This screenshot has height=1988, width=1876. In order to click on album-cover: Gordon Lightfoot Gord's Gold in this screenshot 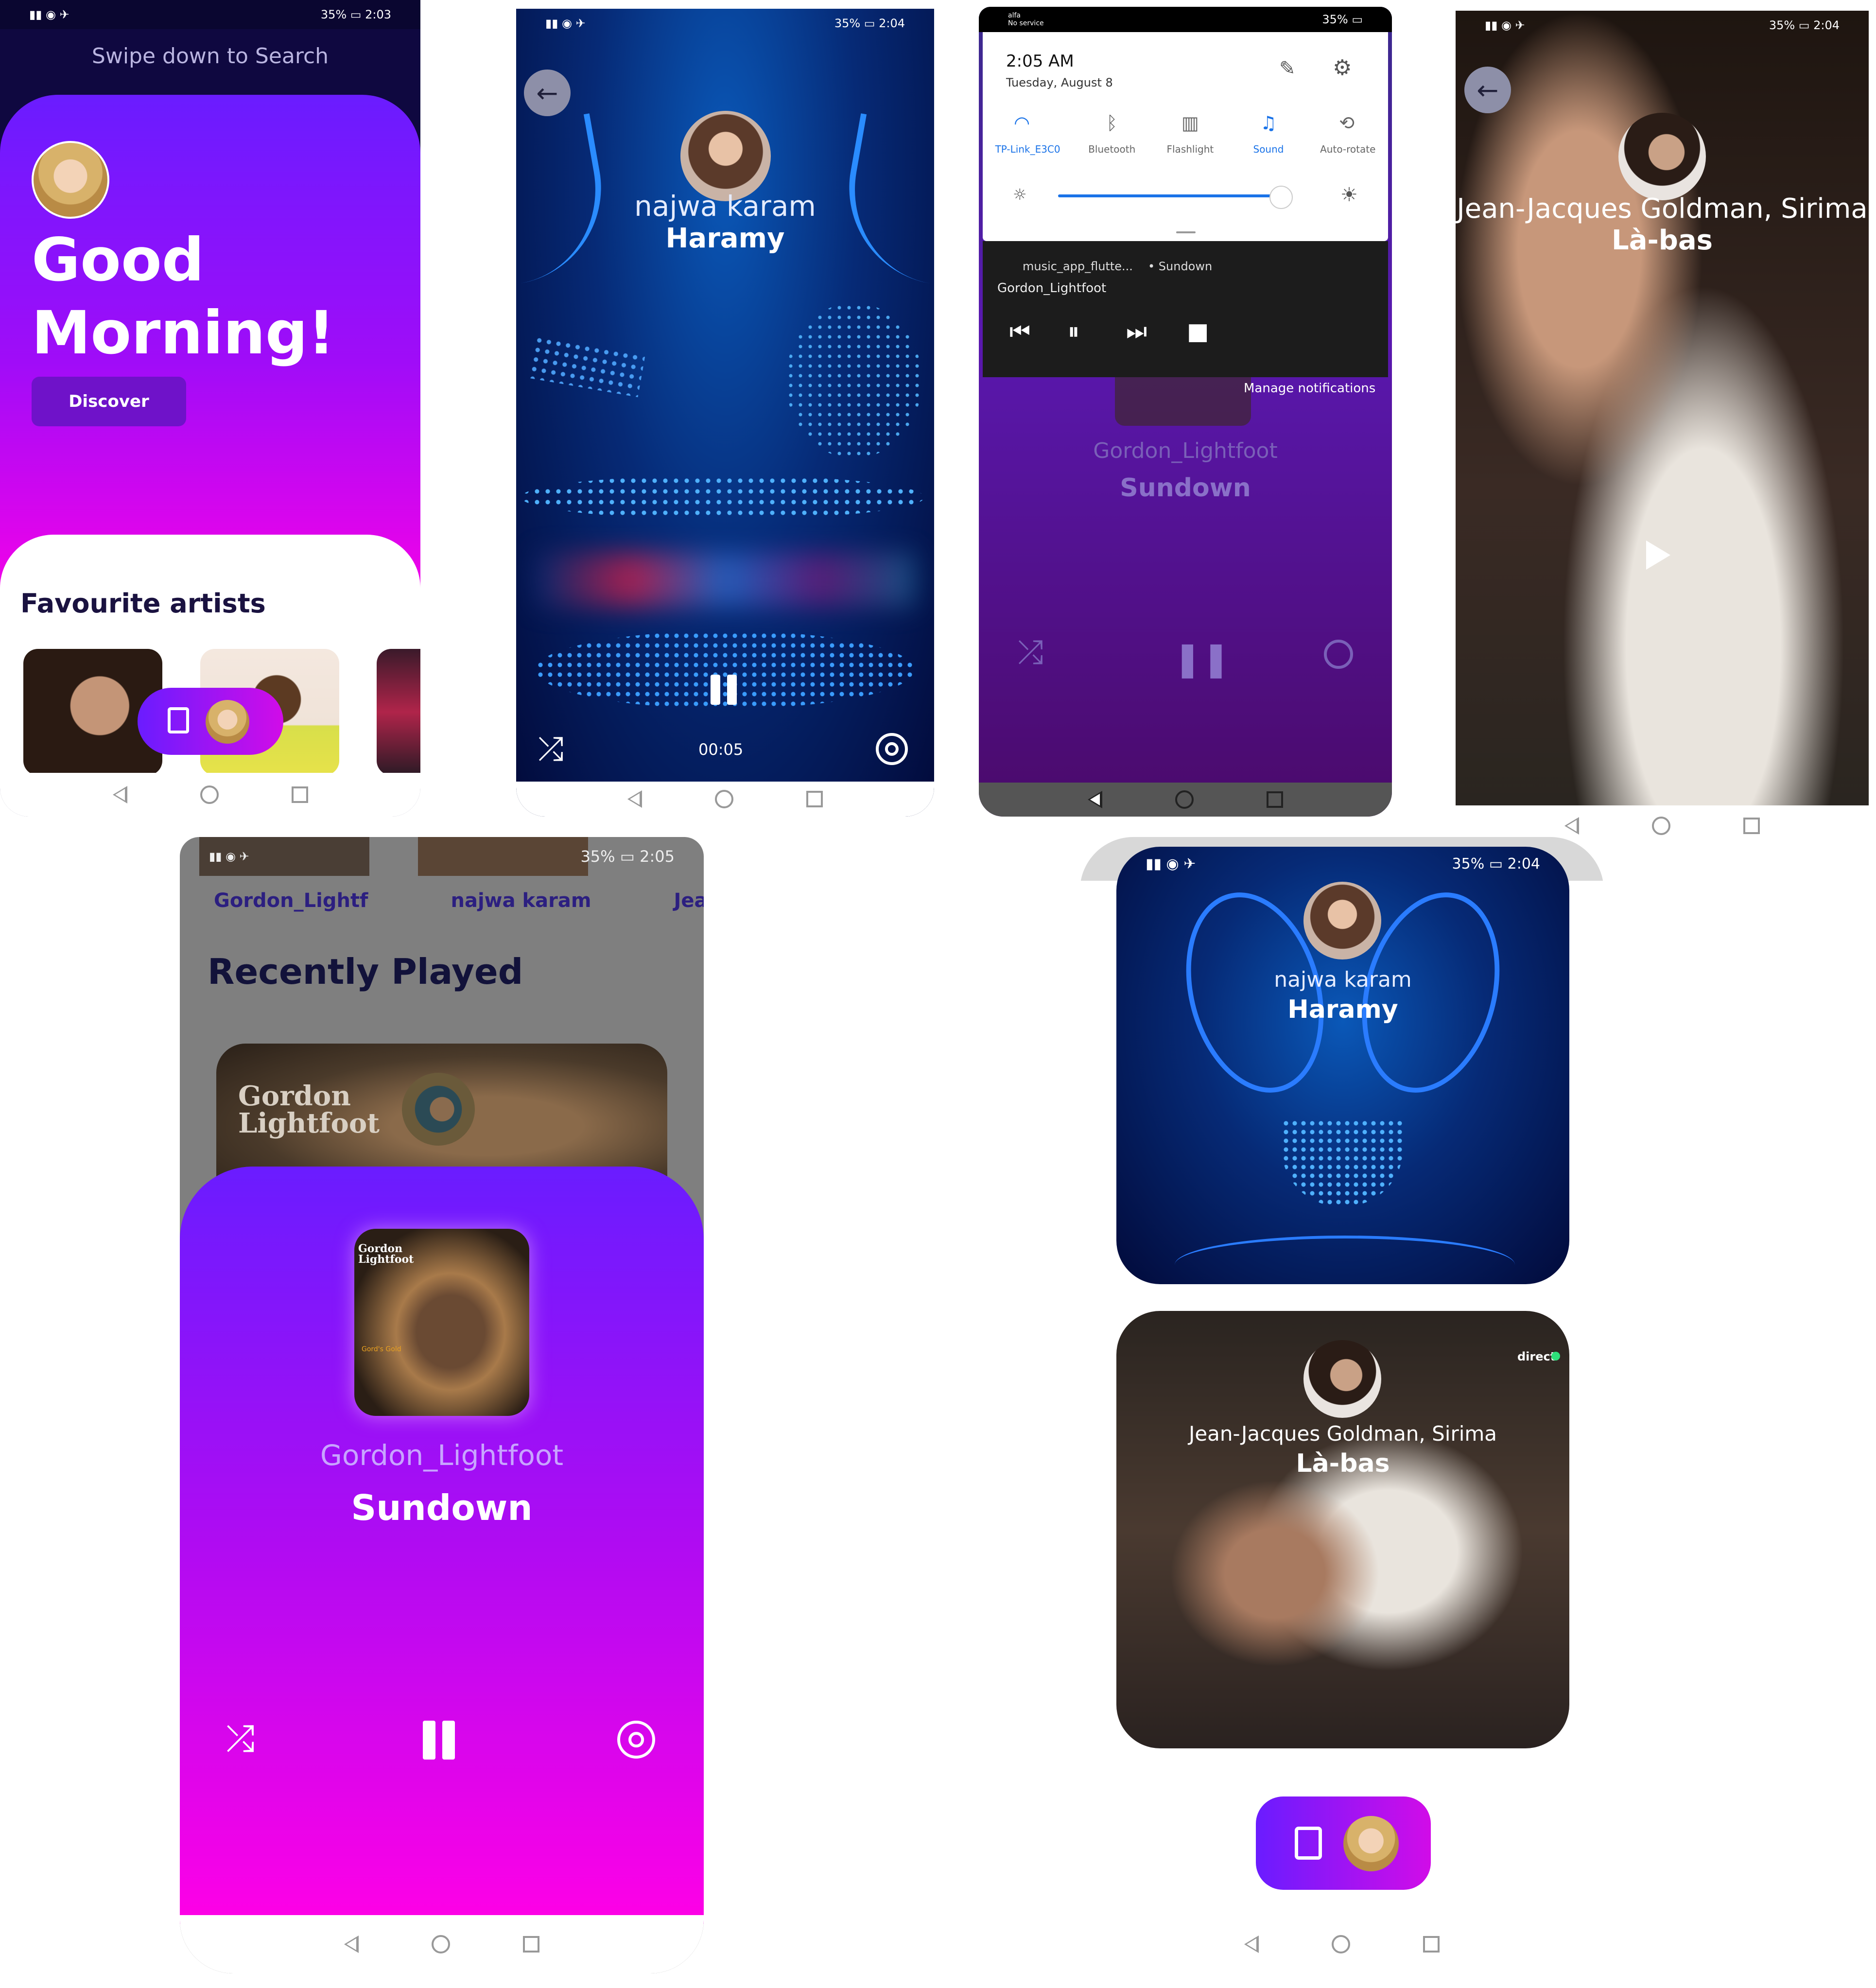, I will do `click(442, 1322)`.